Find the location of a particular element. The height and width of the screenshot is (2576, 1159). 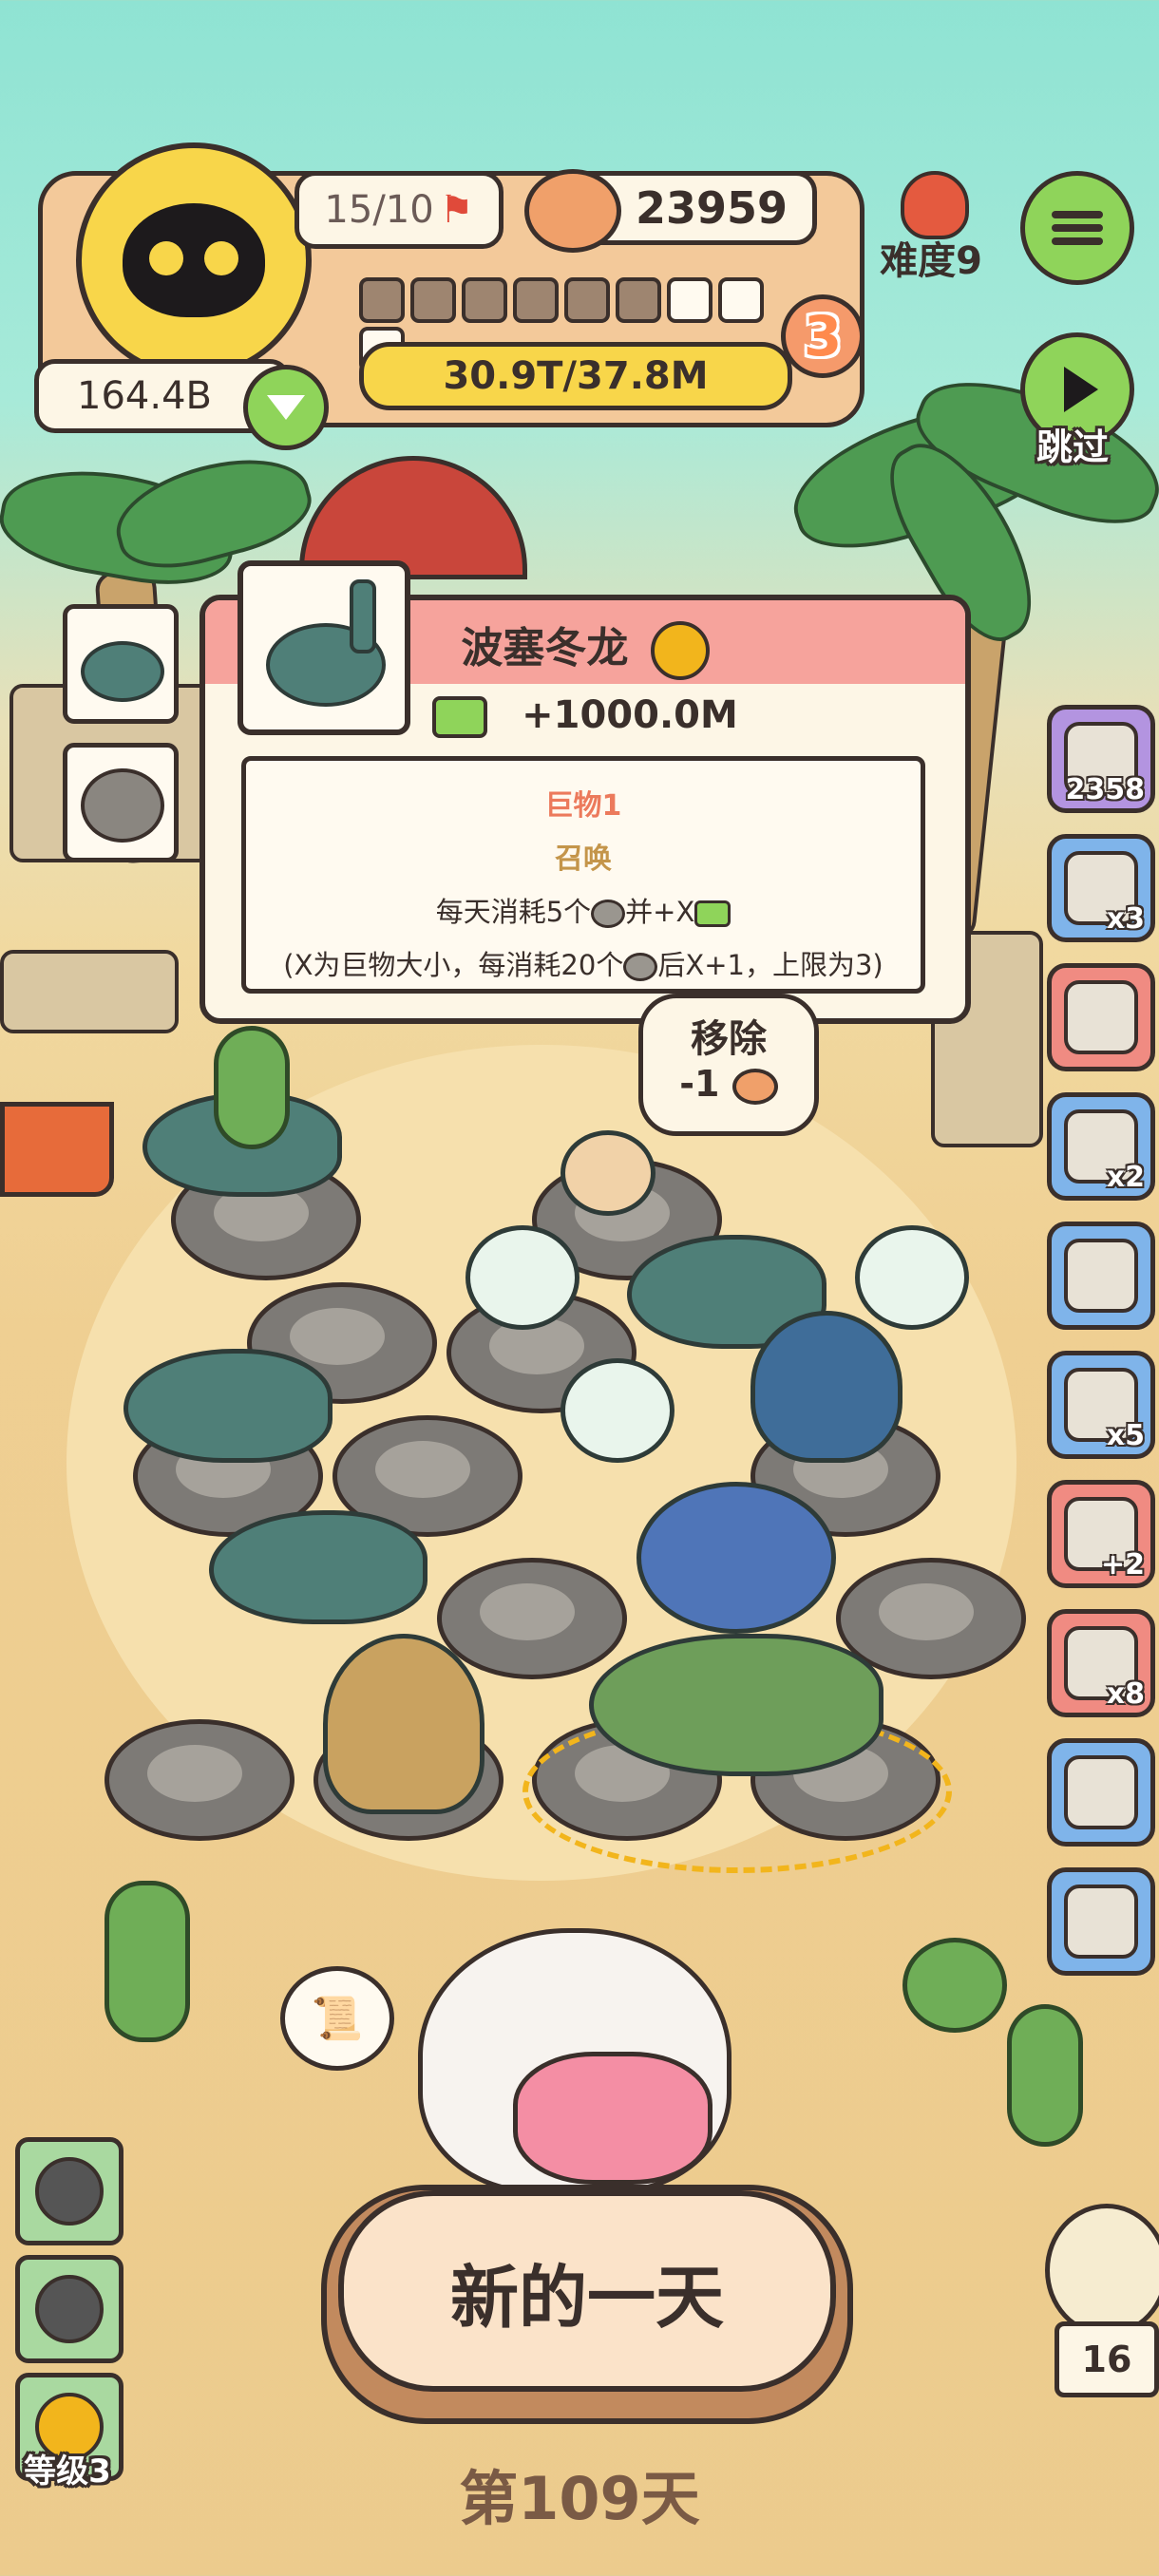

turtle-button is located at coordinates (69, 2309).